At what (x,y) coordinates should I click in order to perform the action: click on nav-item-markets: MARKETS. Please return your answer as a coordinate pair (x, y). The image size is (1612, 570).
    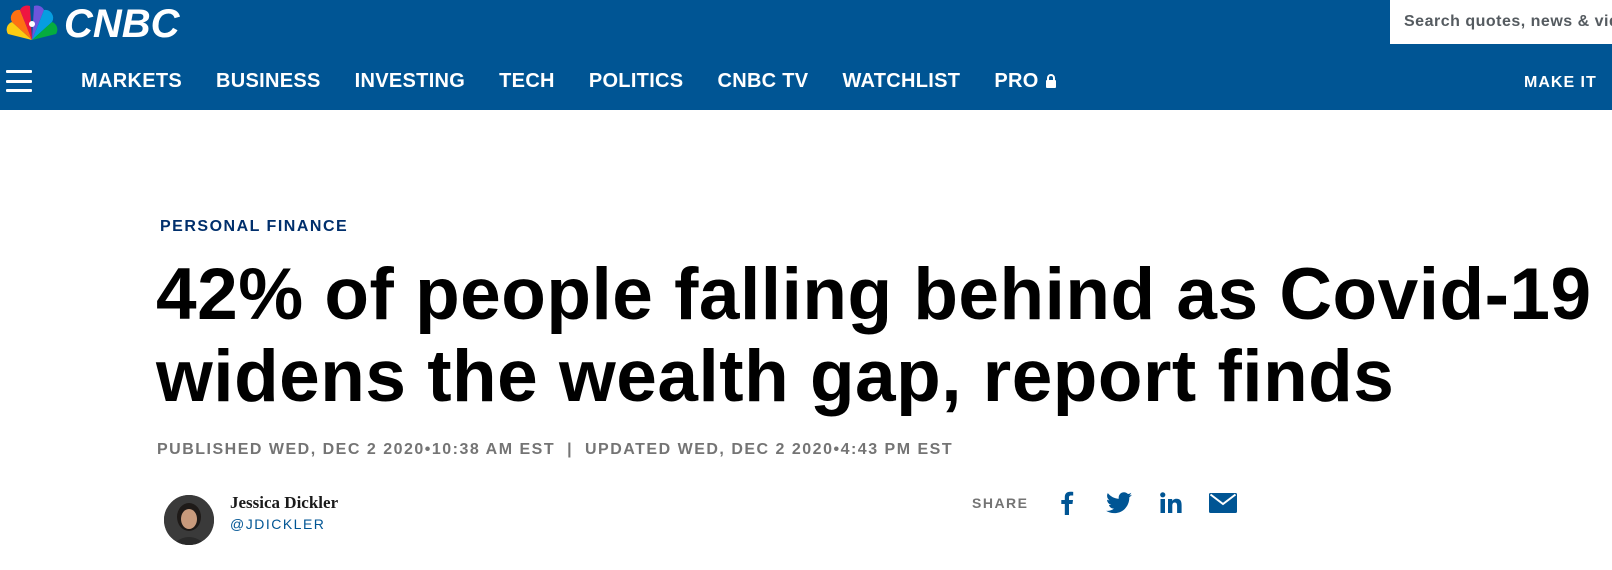
    Looking at the image, I should click on (131, 81).